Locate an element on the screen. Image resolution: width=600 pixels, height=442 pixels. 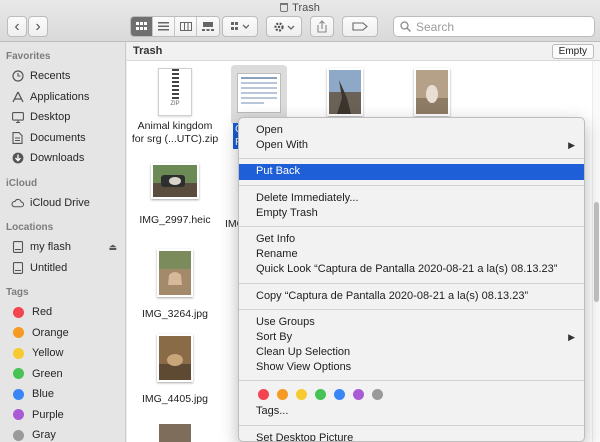
chevron-right-icon: › is located at coordinates (38, 26).